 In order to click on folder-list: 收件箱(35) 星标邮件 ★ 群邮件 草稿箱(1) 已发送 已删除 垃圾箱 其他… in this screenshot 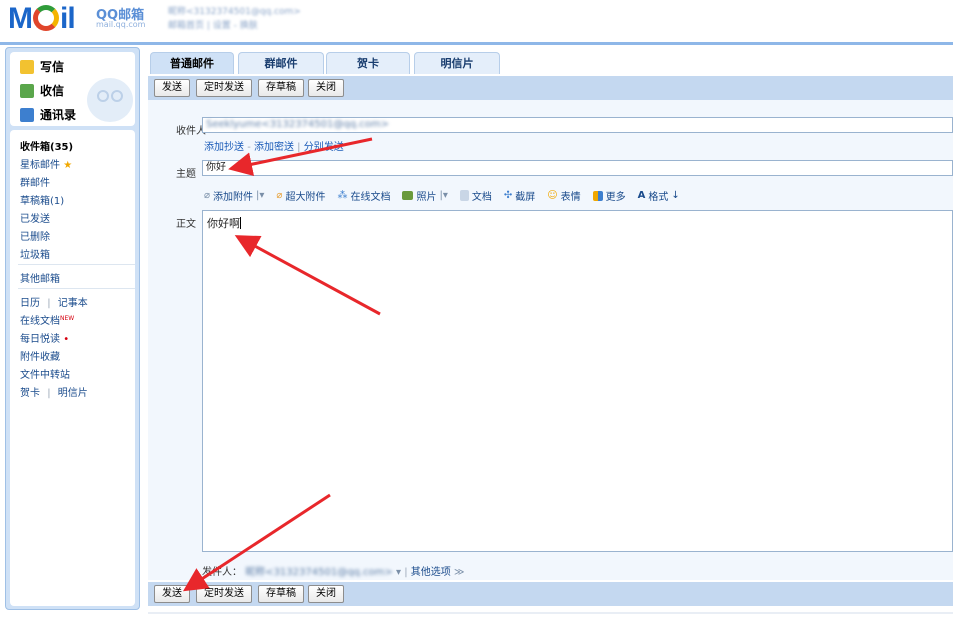, I will do `click(72, 368)`.